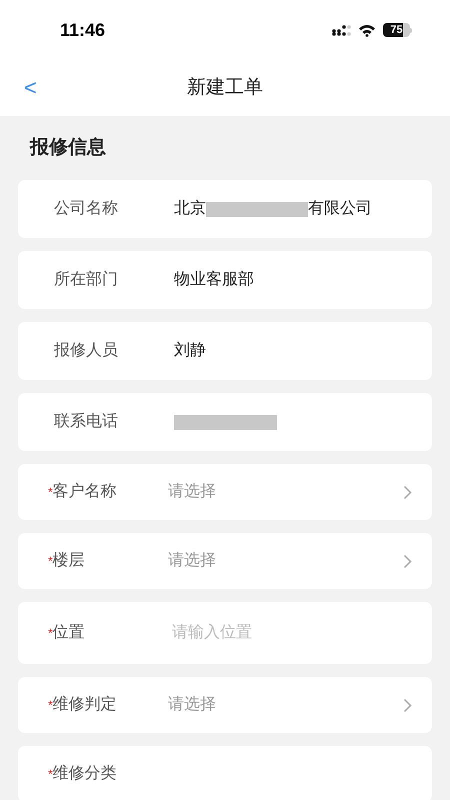 Image resolution: width=450 pixels, height=800 pixels. Describe the element at coordinates (214, 280) in the screenshot. I see `field-value: 物业客服部` at that location.